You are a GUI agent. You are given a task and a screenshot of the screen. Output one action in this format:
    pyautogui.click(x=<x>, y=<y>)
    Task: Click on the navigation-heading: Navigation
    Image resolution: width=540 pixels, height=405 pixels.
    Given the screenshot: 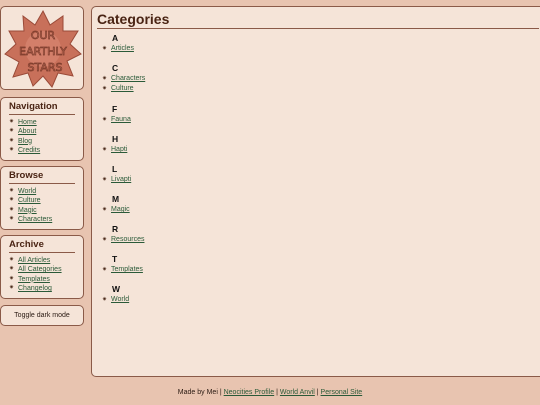 What is the action you would take?
    pyautogui.click(x=42, y=108)
    